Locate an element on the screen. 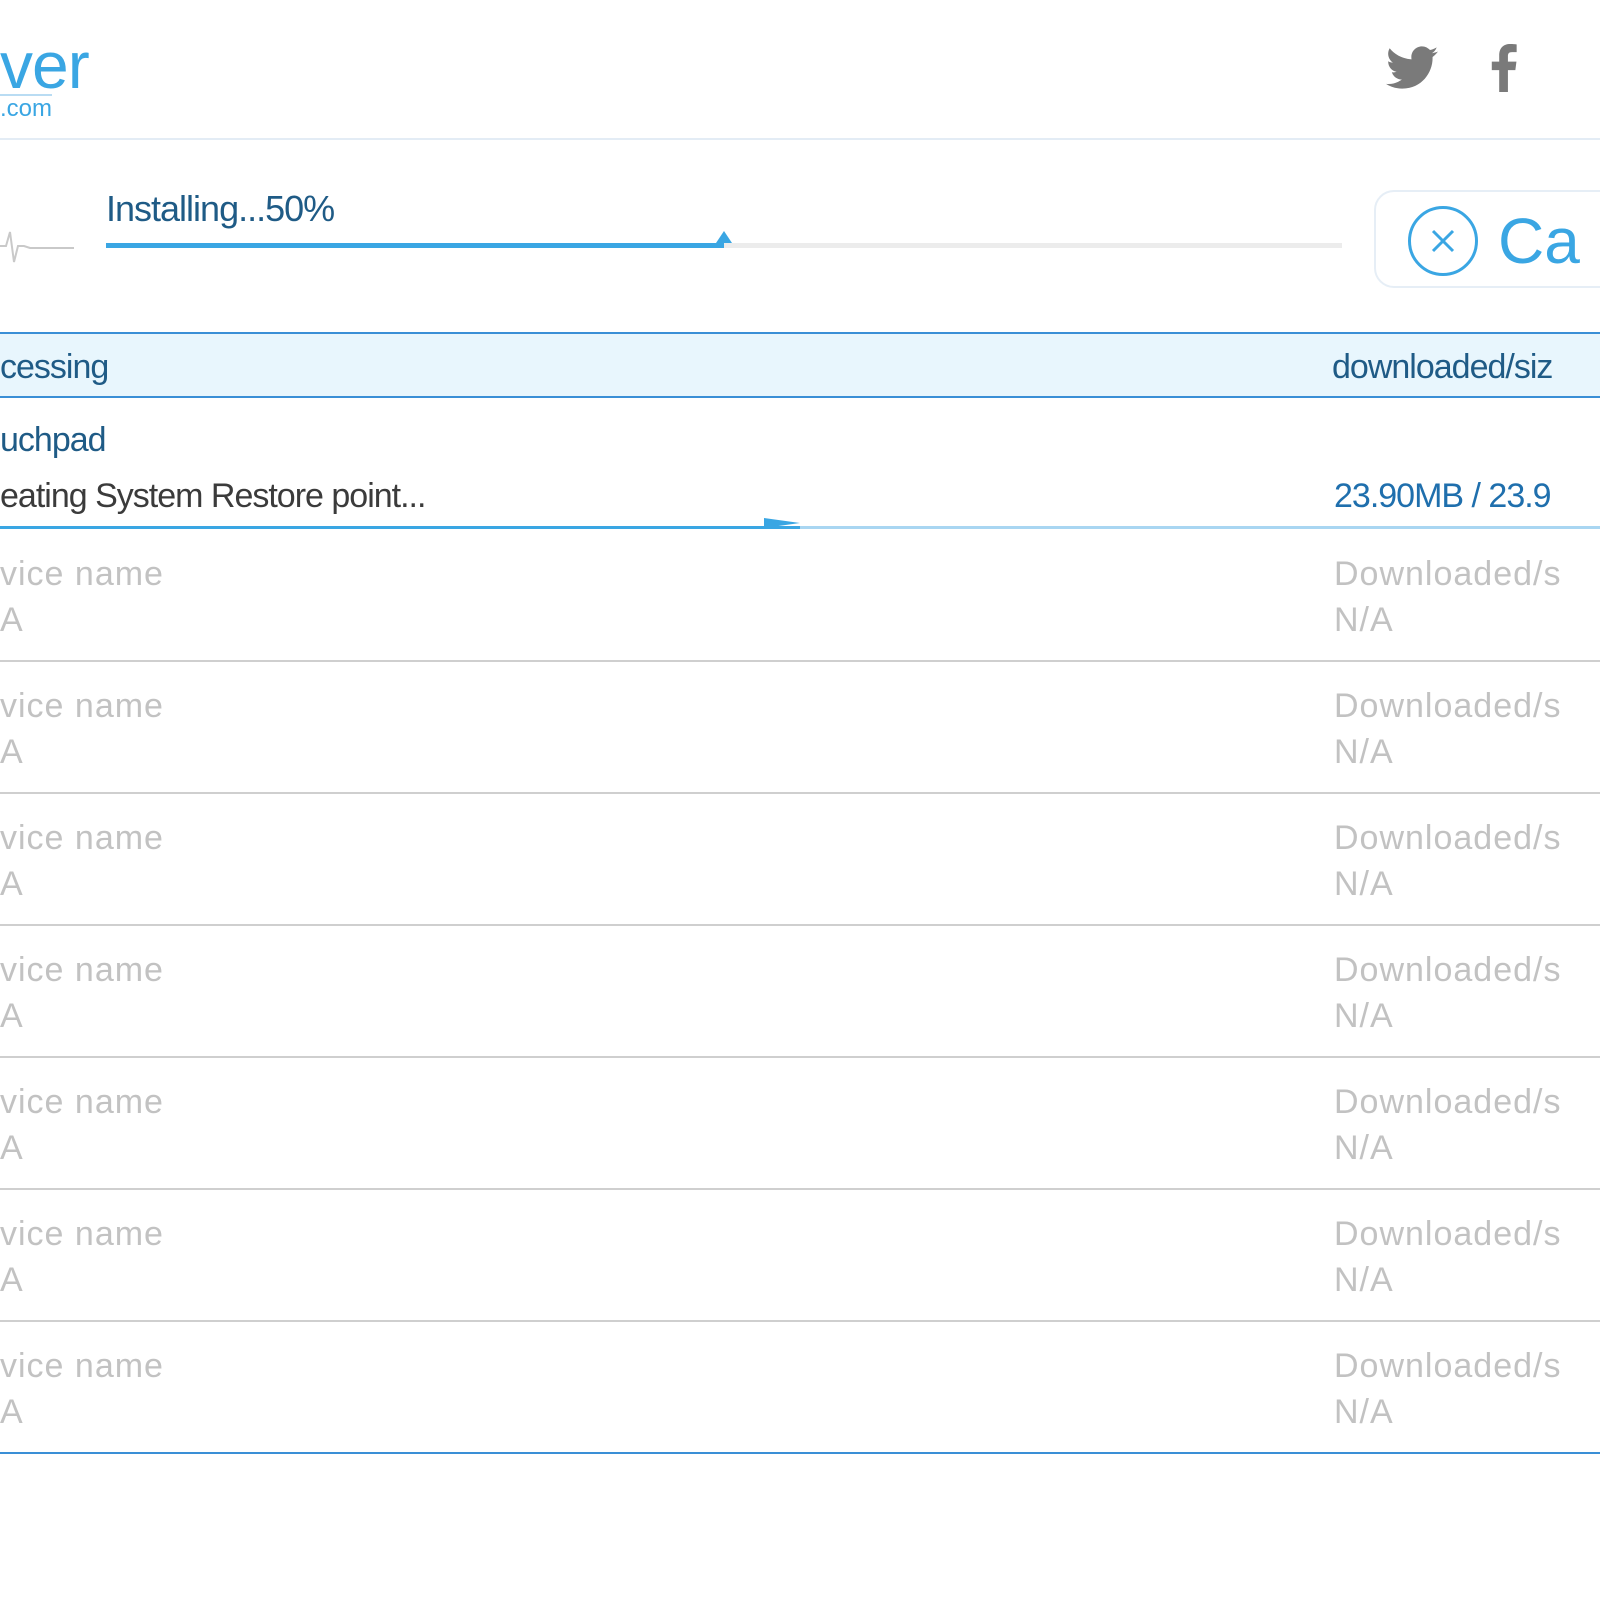 The height and width of the screenshot is (1600, 1600). twitter-icon is located at coordinates (1412, 68).